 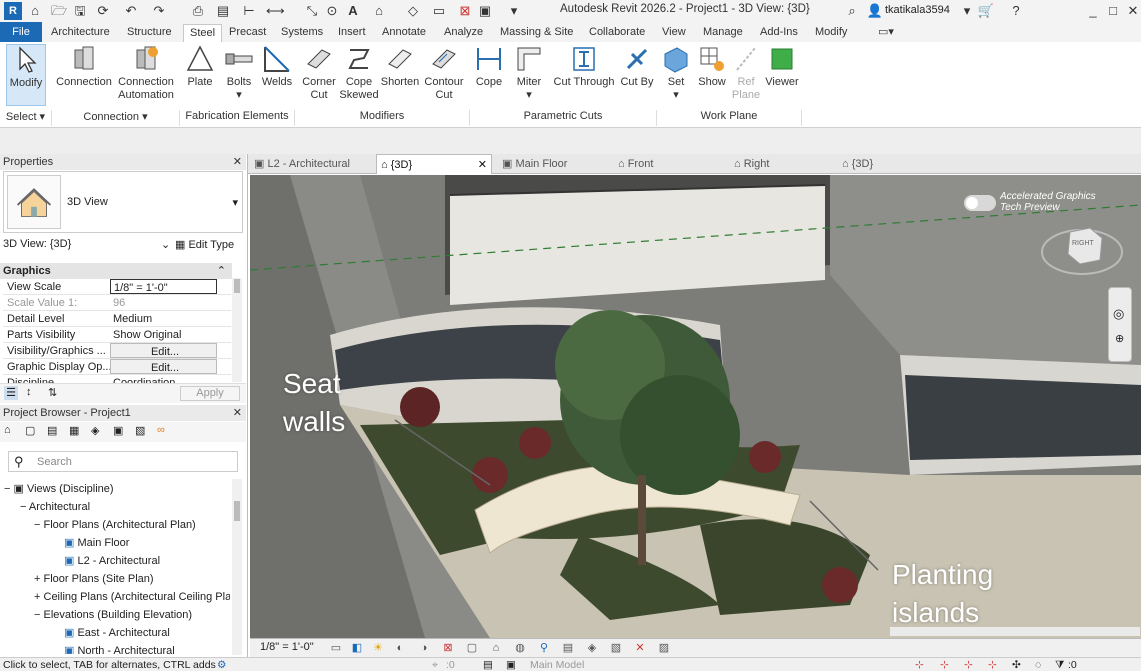 I want to click on view-scale-field: 1/8" = 1'-0", so click(x=163, y=286).